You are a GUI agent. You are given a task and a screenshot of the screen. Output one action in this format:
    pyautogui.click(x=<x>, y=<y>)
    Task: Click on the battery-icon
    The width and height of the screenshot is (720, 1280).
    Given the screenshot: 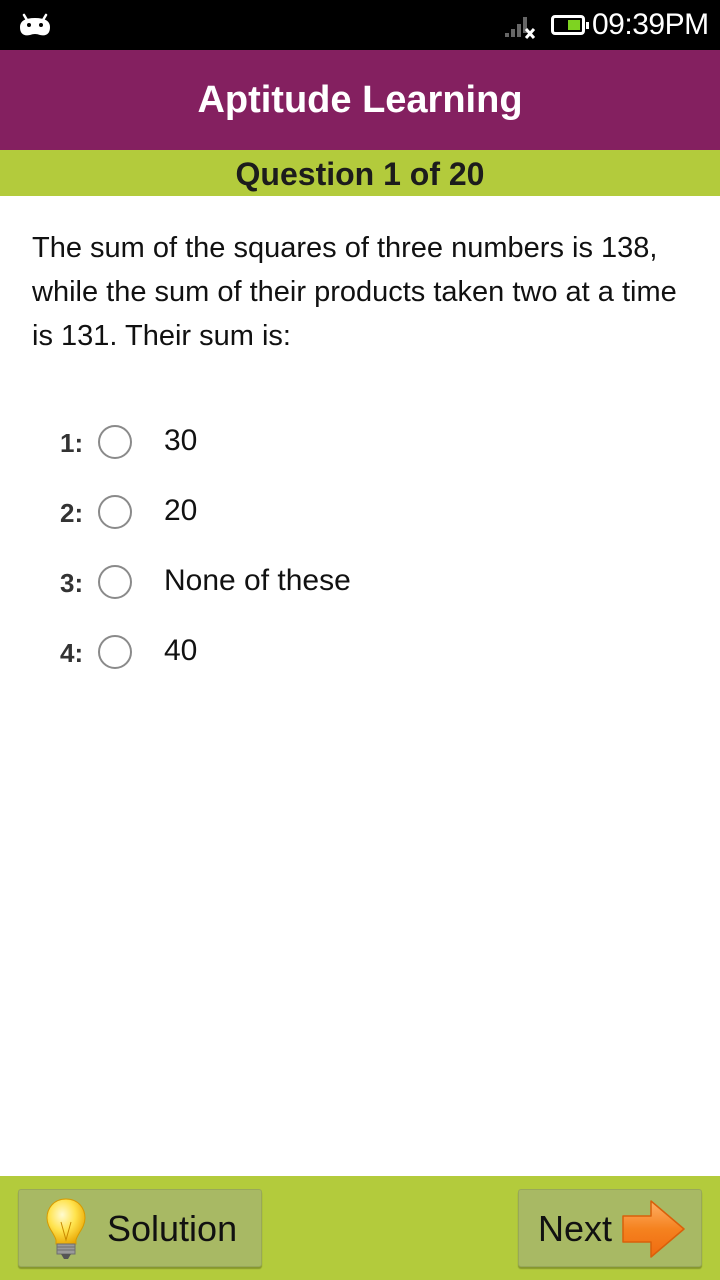 What is the action you would take?
    pyautogui.click(x=570, y=25)
    